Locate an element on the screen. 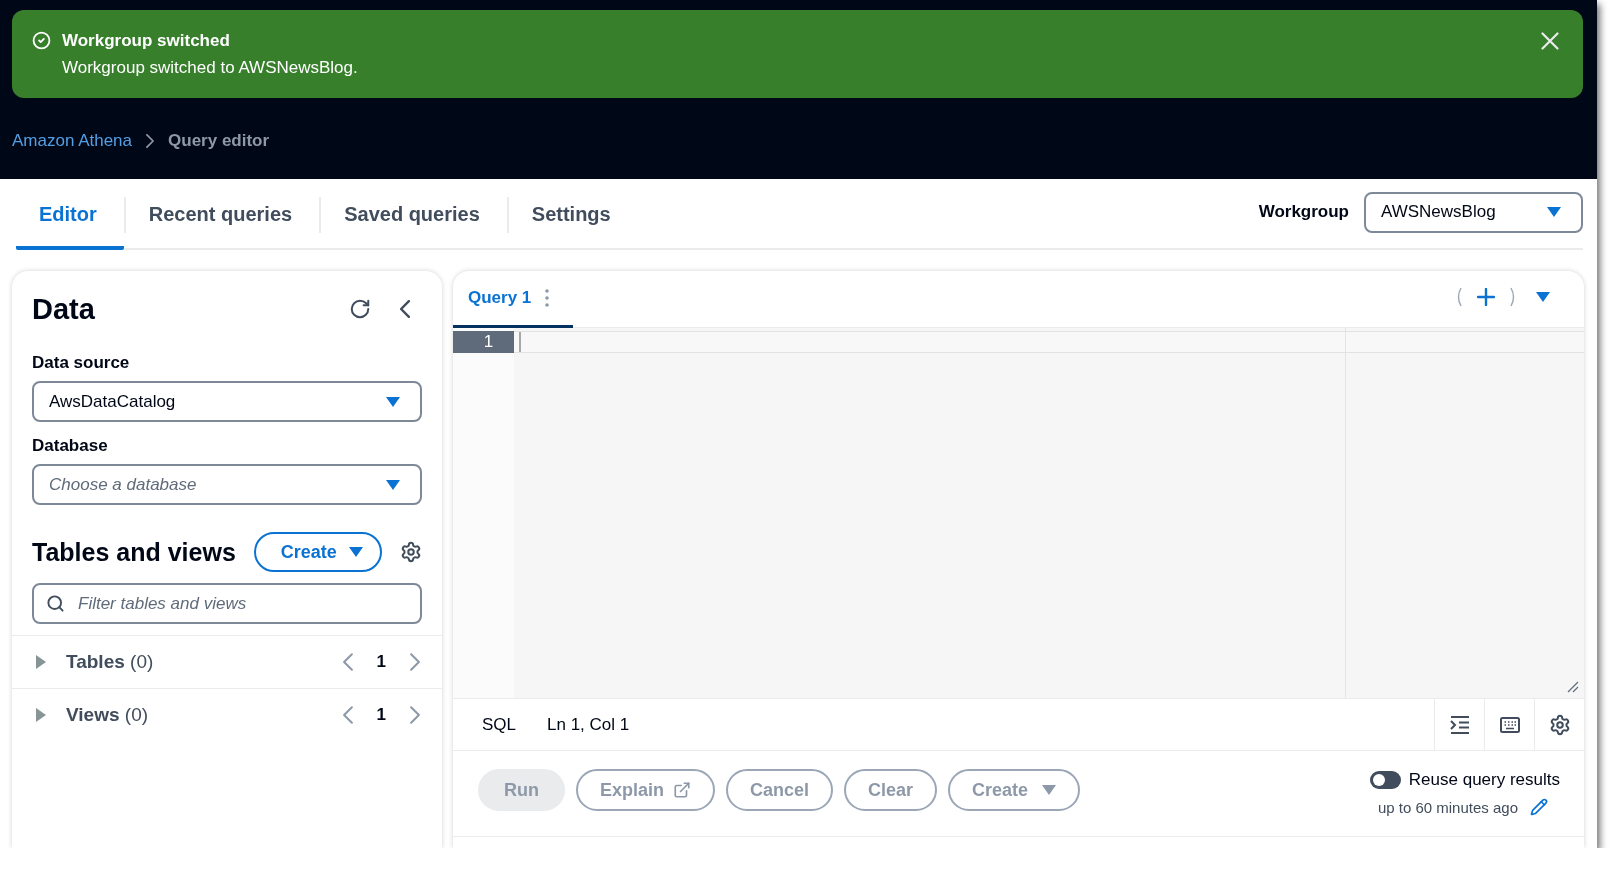 The width and height of the screenshot is (1620, 870). plus-icon is located at coordinates (1486, 297).